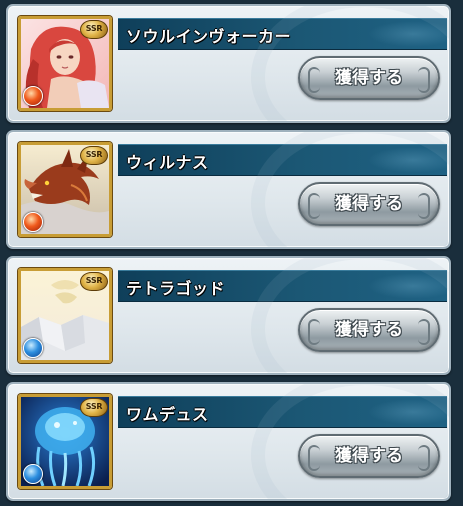 The width and height of the screenshot is (463, 506). I want to click on summon-name: ウィルナス, so click(167, 162).